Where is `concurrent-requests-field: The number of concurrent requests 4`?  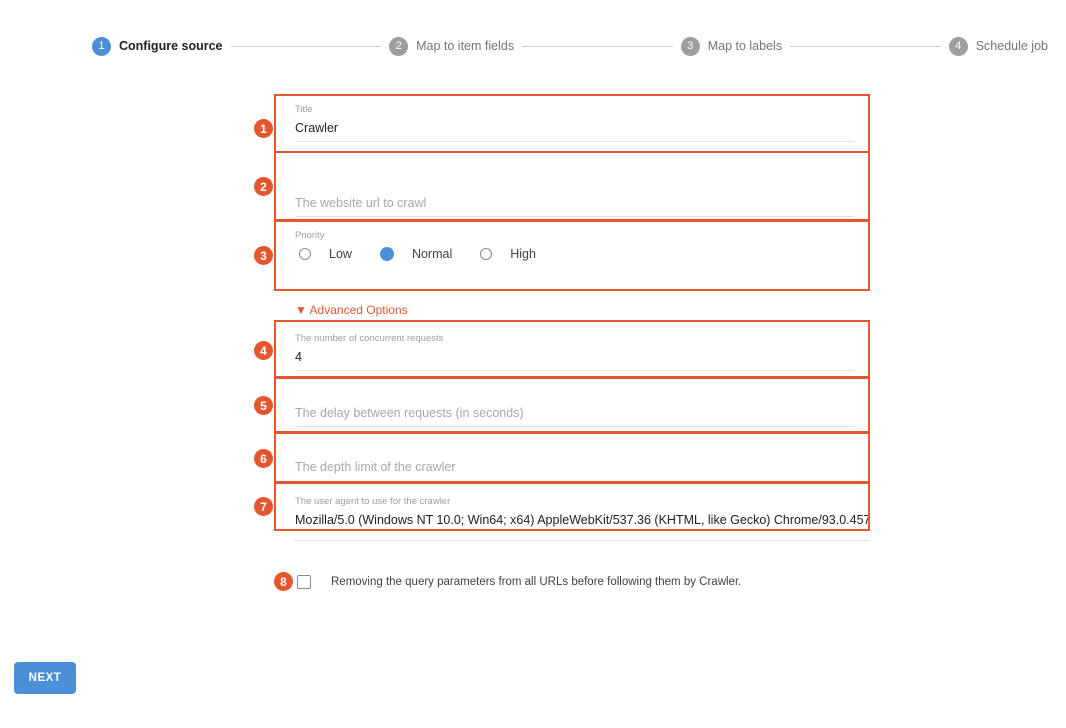 concurrent-requests-field: The number of concurrent requests 4 is located at coordinates (572, 349).